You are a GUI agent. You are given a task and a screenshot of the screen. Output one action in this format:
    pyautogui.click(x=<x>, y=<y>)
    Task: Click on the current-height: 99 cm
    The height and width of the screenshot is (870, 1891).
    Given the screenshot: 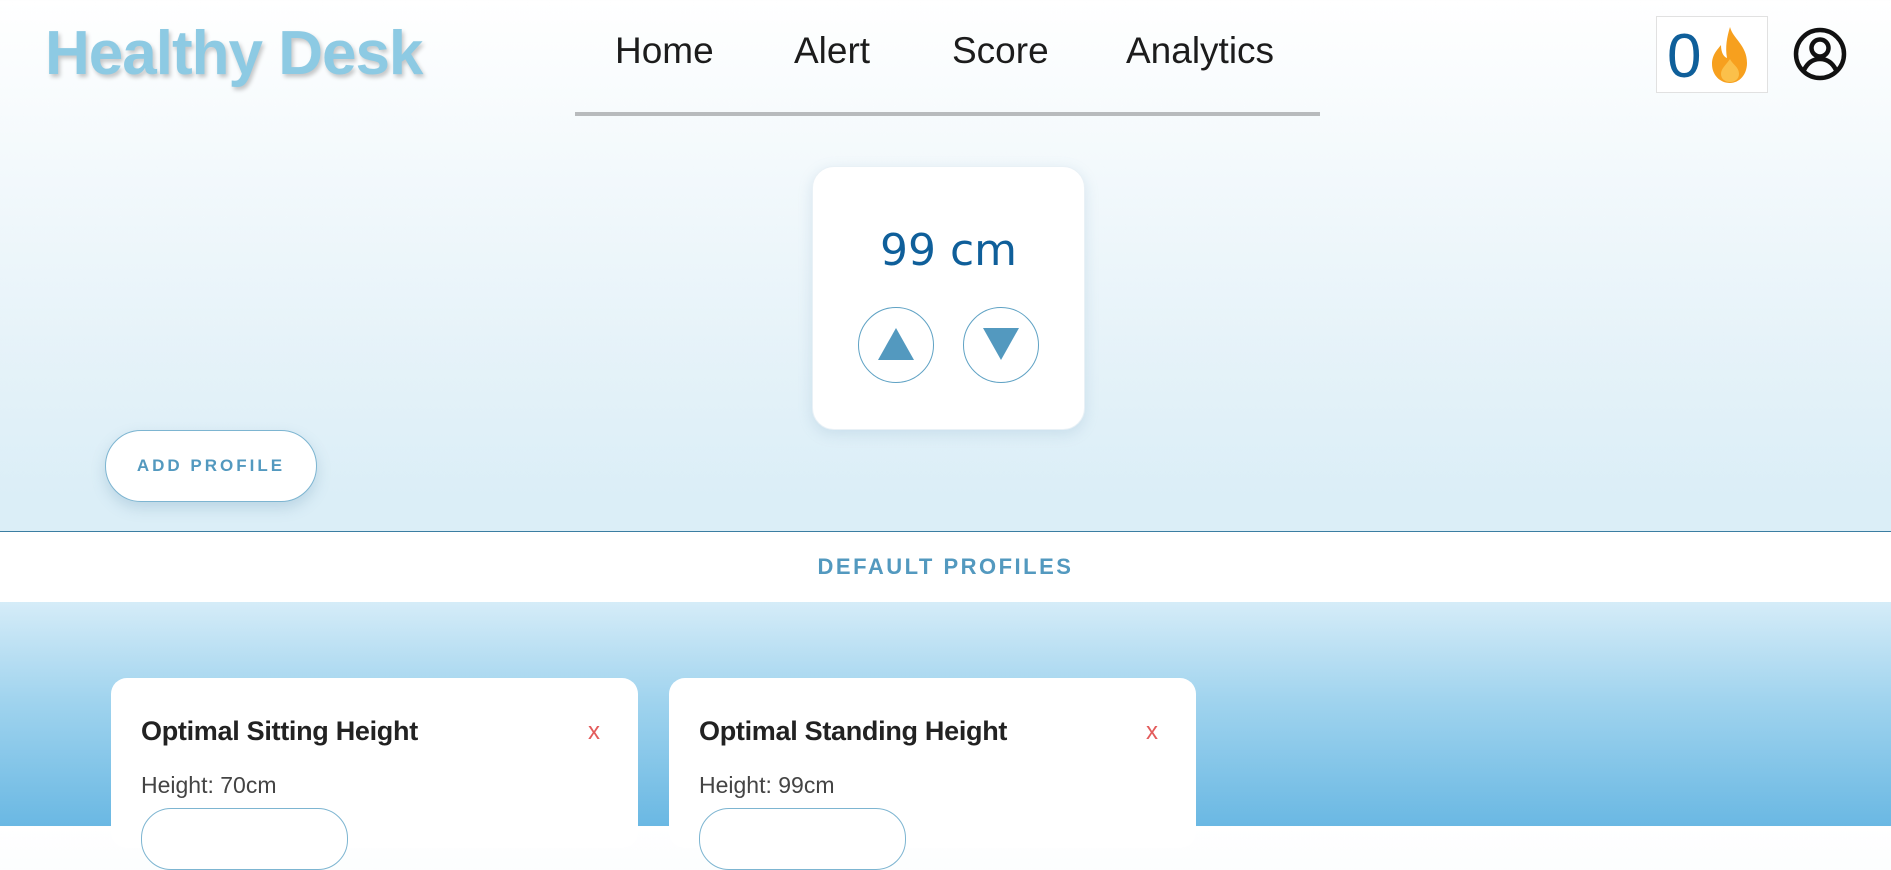 What is the action you would take?
    pyautogui.click(x=948, y=250)
    